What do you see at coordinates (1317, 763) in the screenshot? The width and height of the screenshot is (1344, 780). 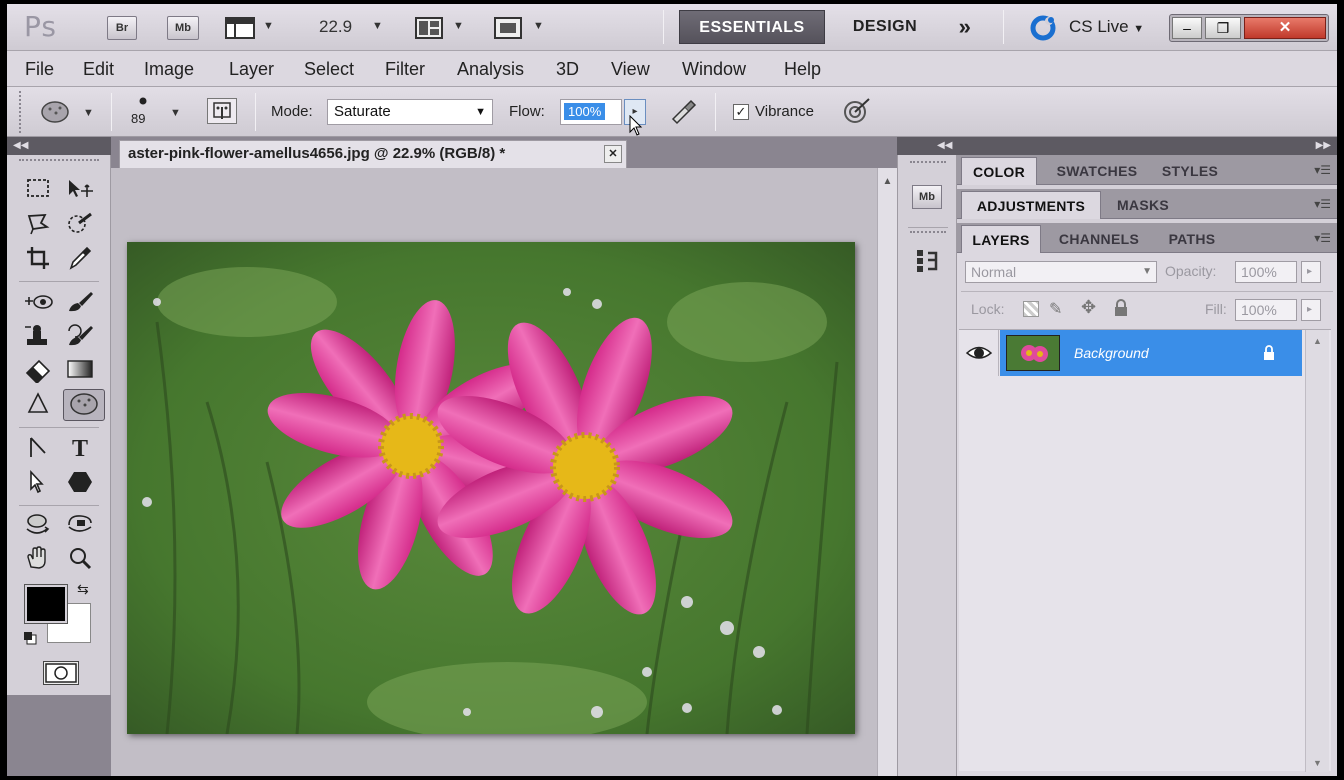 I see `scroll-down-icon: ▼` at bounding box center [1317, 763].